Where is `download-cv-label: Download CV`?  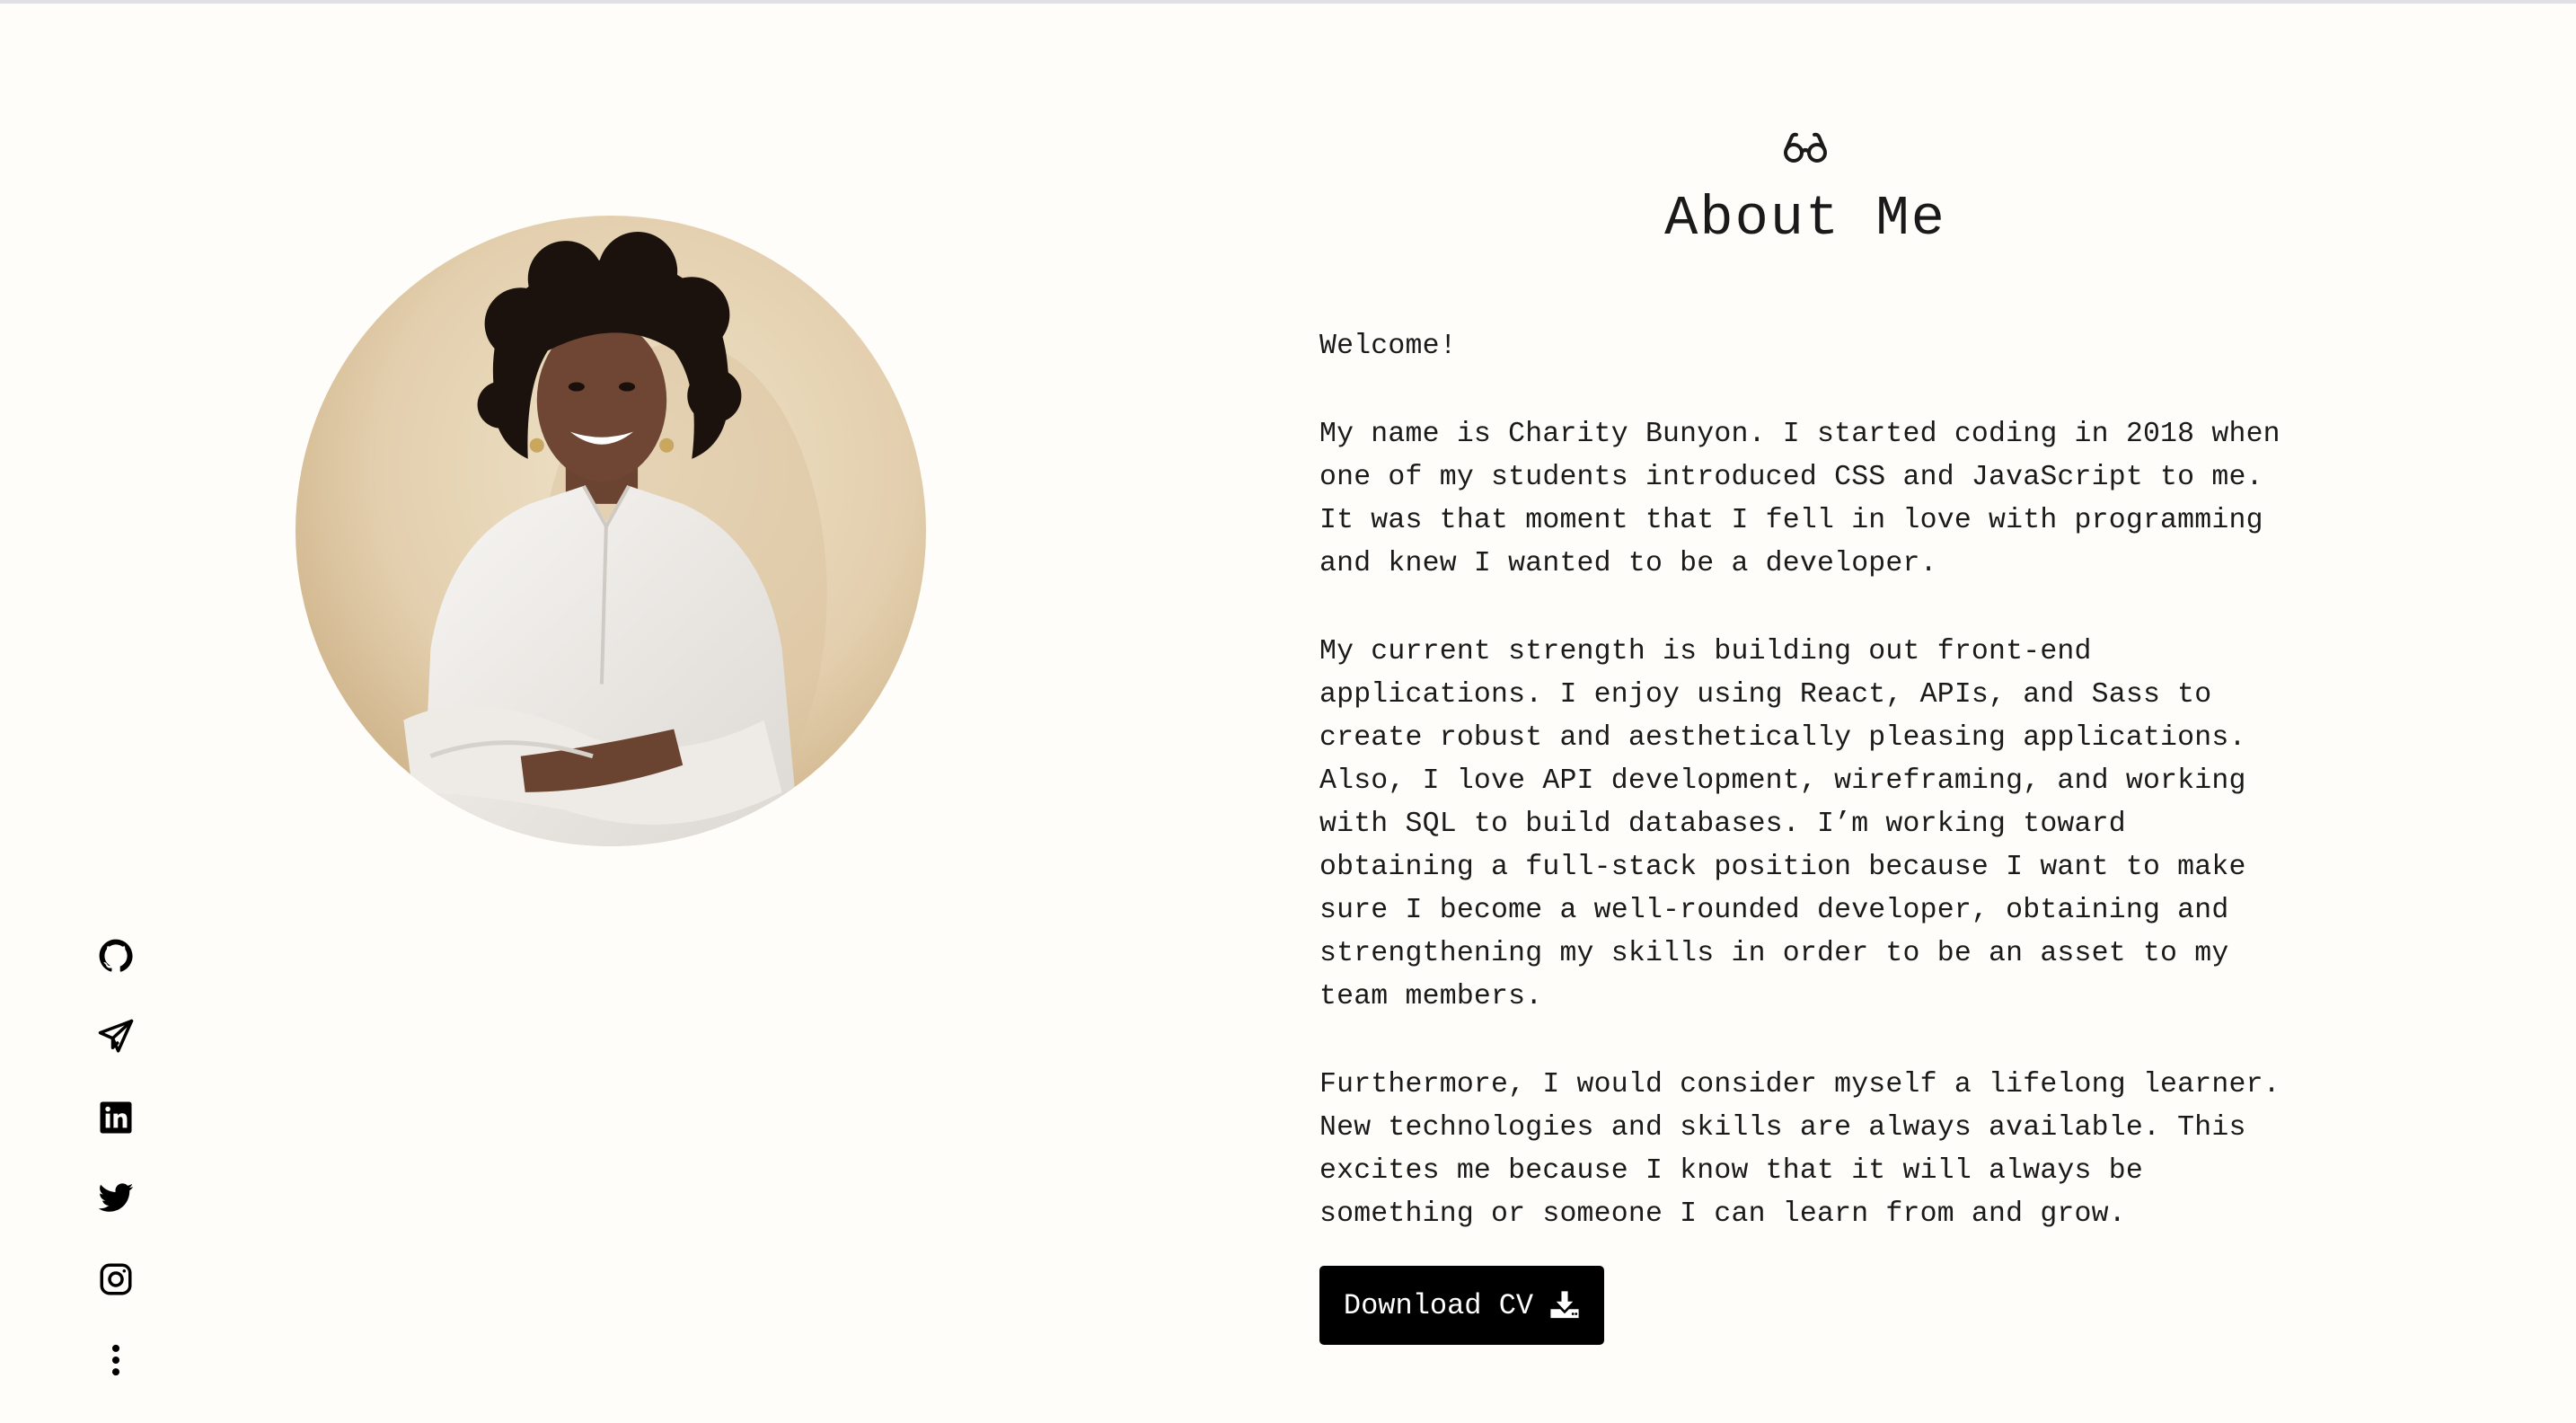 download-cv-label: Download CV is located at coordinates (1438, 1305).